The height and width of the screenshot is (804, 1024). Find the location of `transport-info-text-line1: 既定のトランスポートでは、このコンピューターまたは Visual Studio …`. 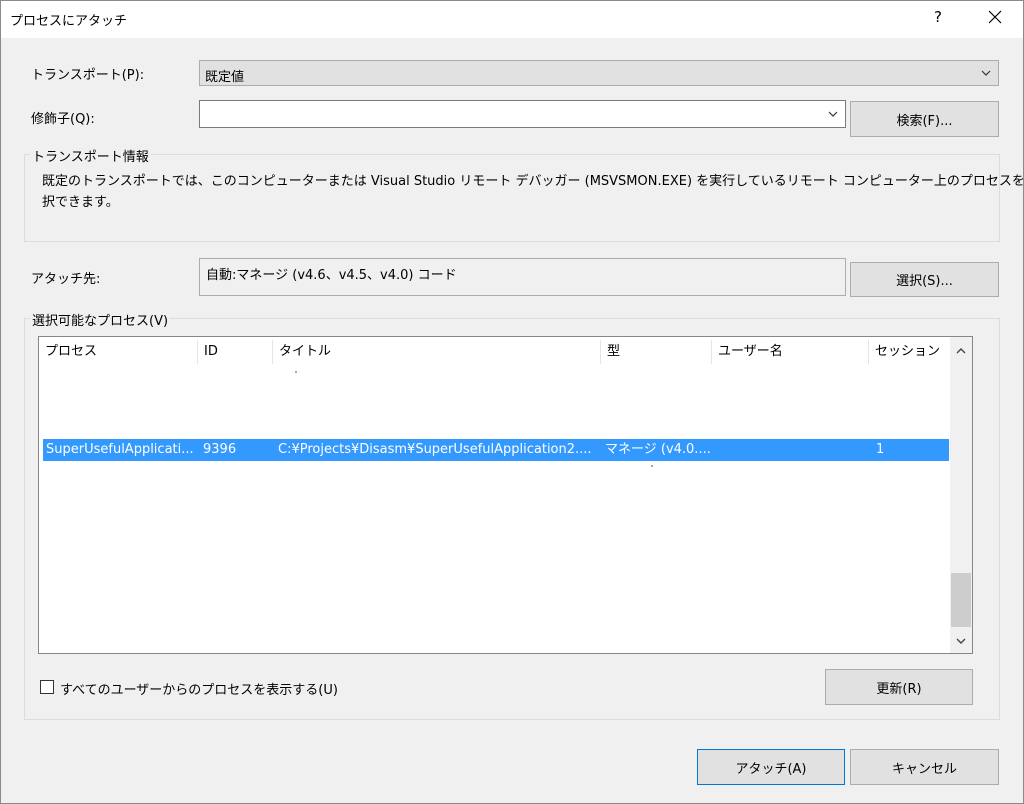

transport-info-text-line1: 既定のトランスポートでは、このコンピューターまたは Visual Studio … is located at coordinates (533, 181).